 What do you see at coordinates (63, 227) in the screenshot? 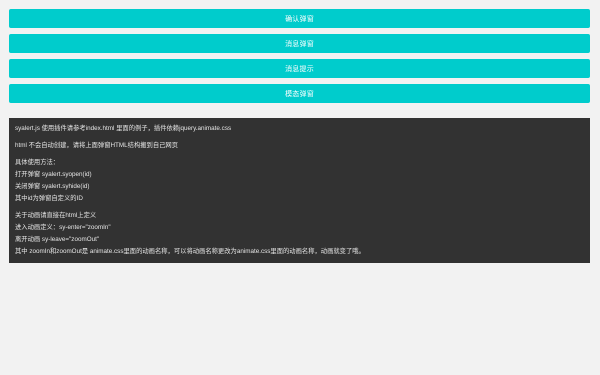
I see `panel-line-enter: 进入动画定义：sy-enter="zoomIn"` at bounding box center [63, 227].